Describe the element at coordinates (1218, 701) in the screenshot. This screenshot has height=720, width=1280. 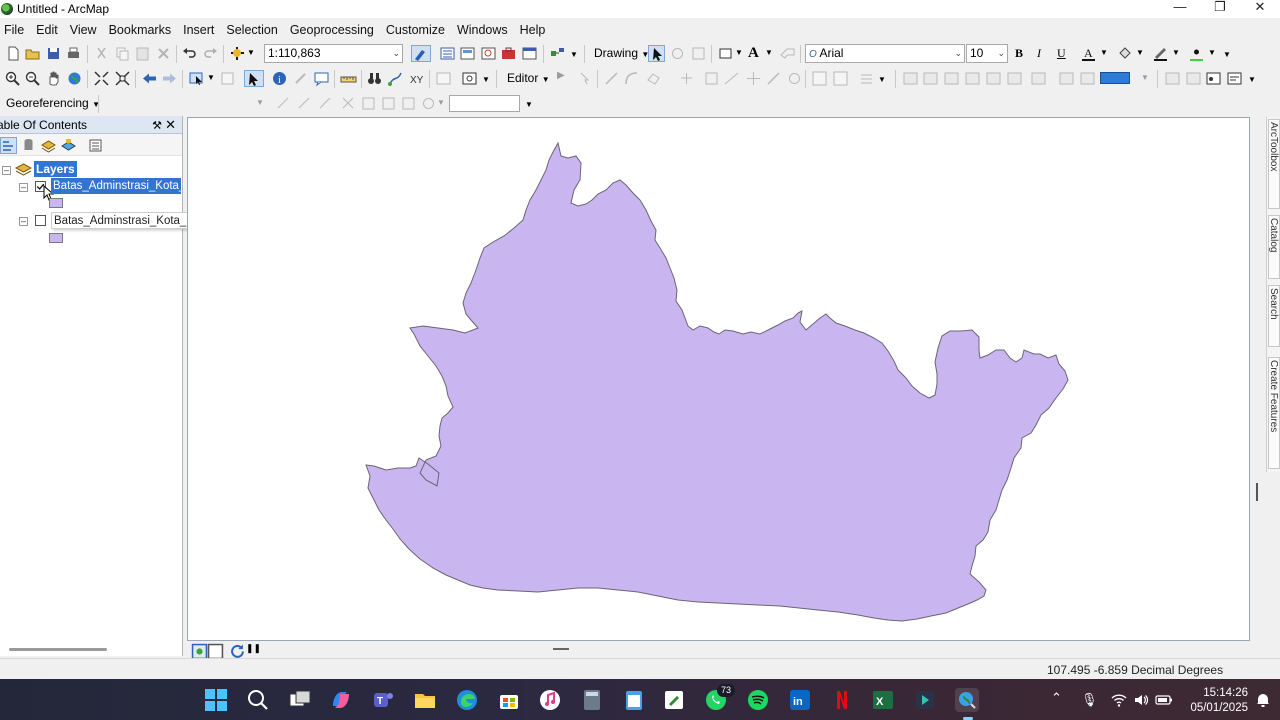
I see `system-clock: 15:14:26 05/01/2025` at that location.